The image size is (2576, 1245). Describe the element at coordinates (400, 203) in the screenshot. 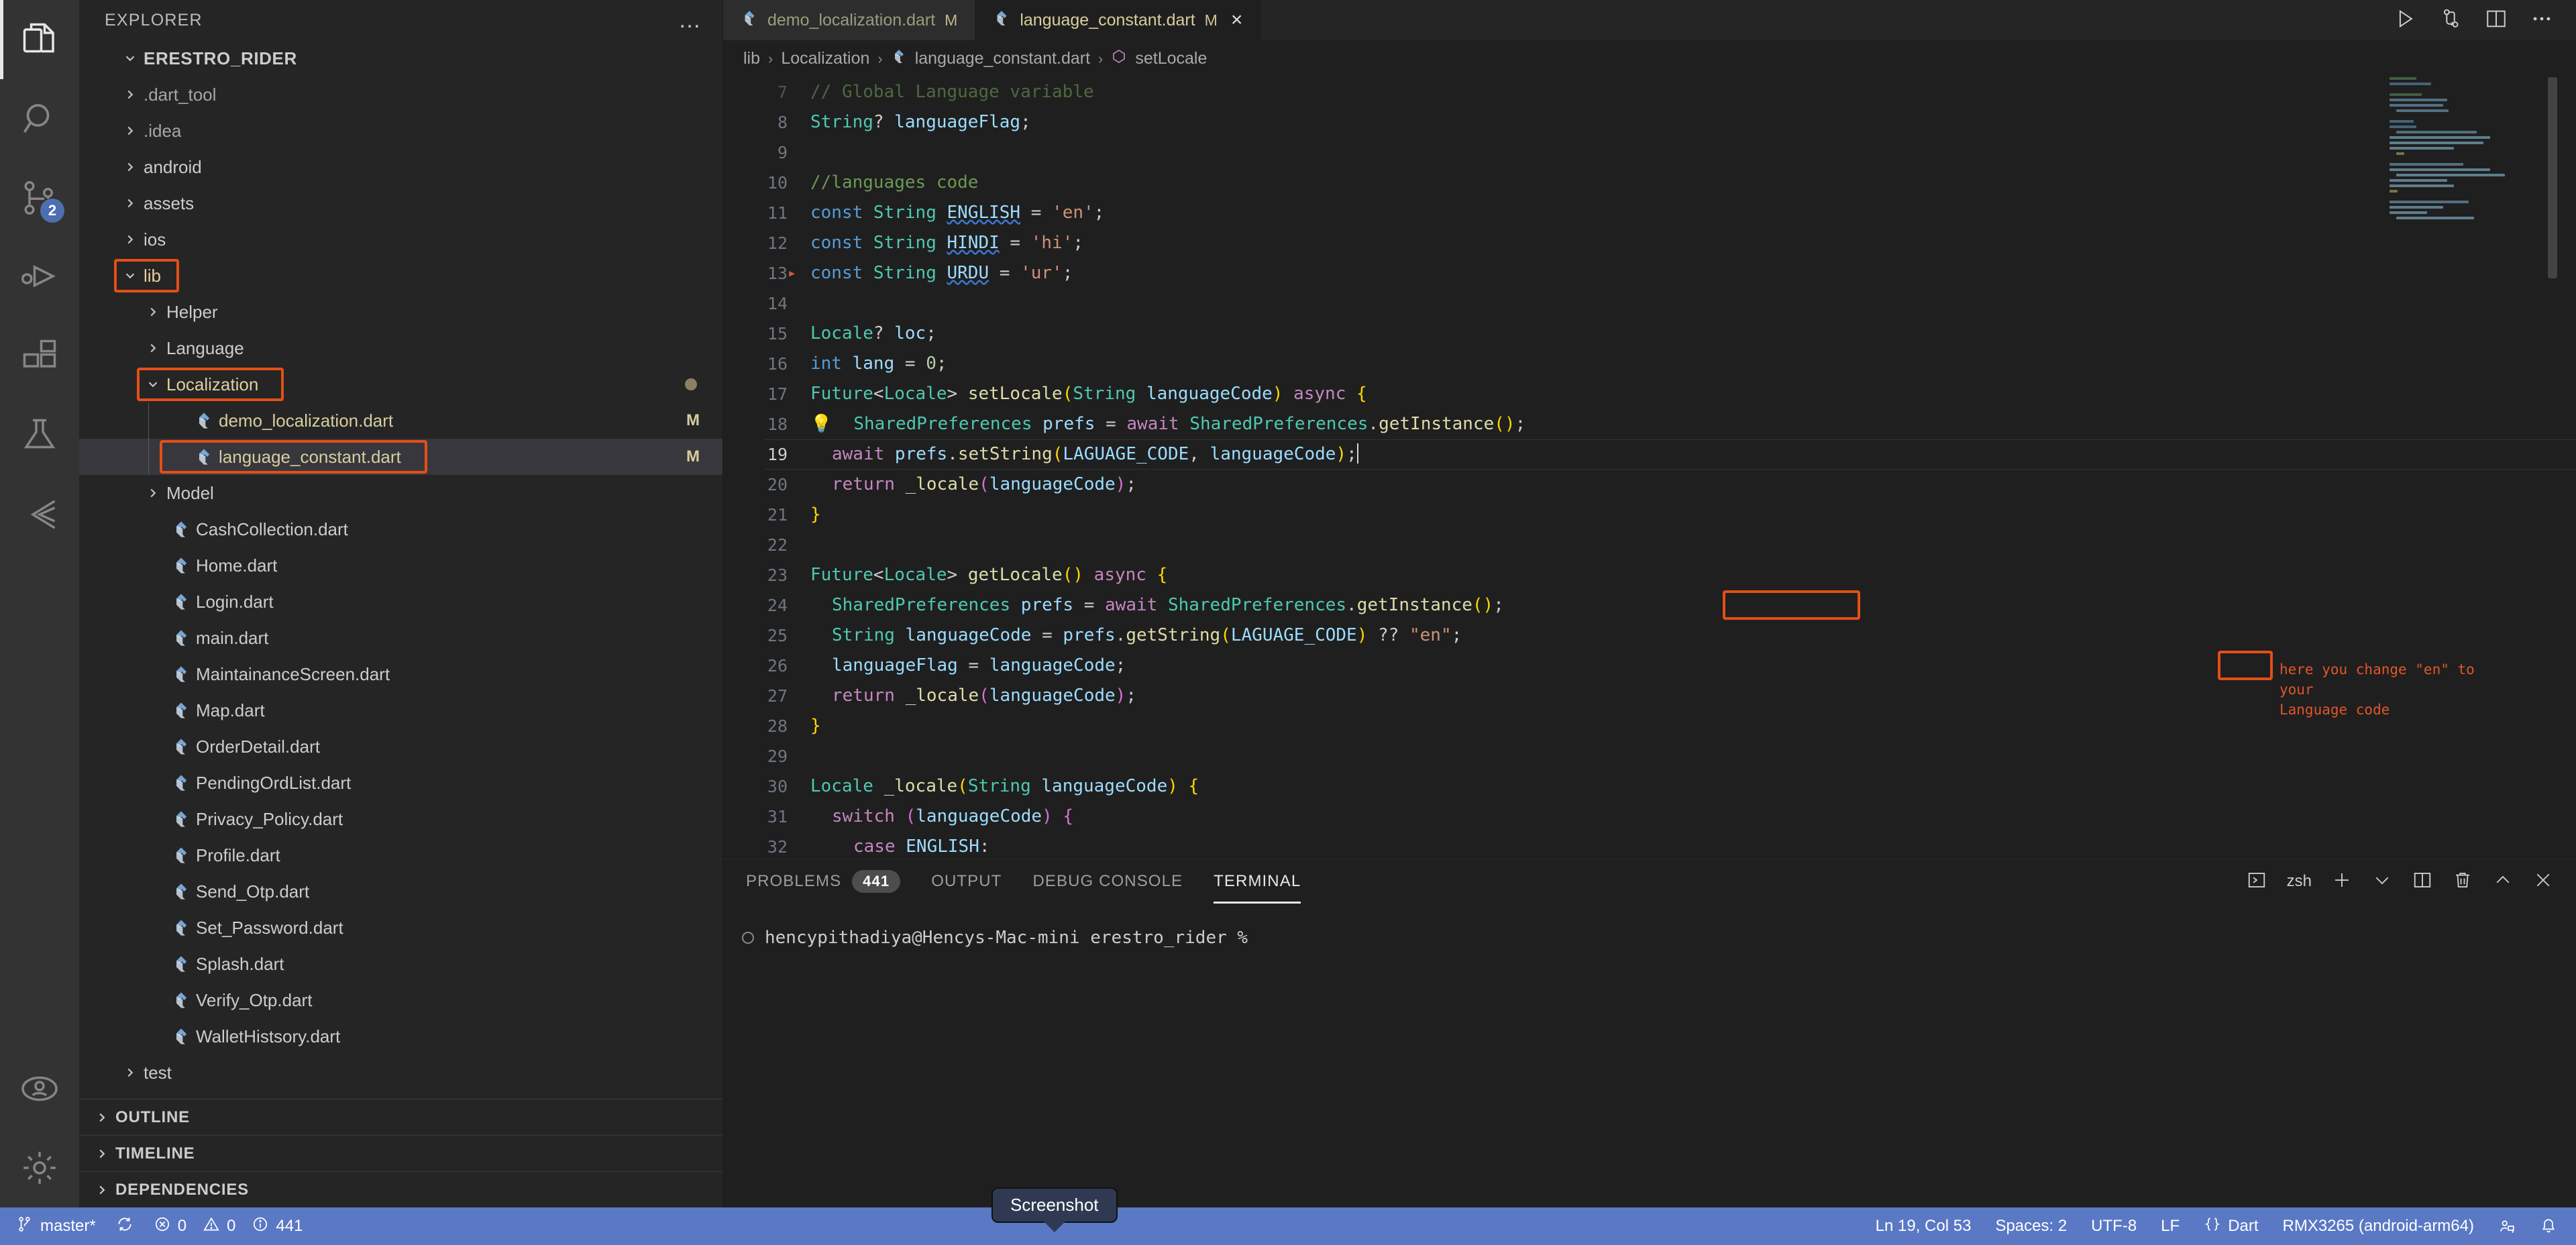

I see `tree-item-assets: assets` at that location.